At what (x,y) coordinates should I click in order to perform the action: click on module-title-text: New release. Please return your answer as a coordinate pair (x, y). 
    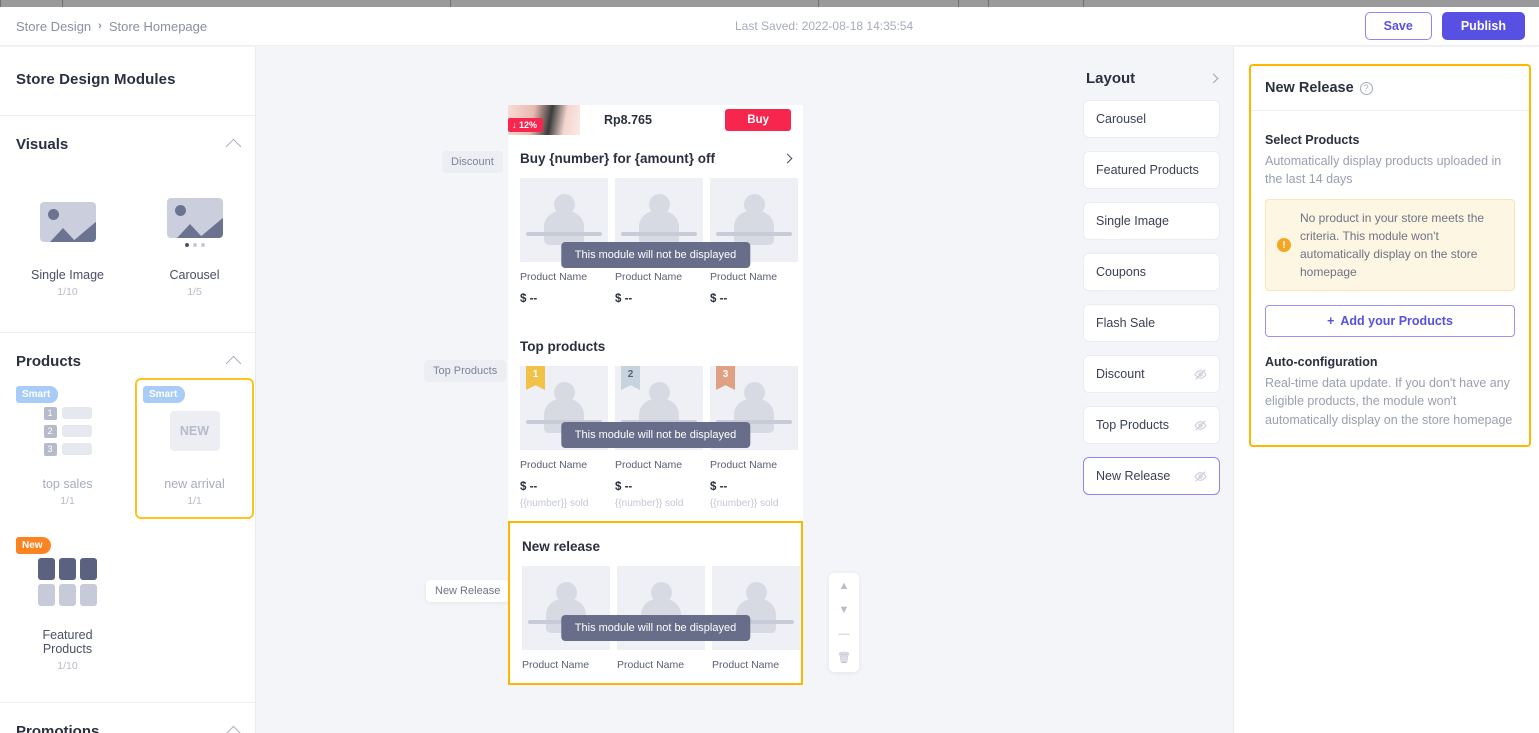
    Looking at the image, I should click on (561, 546).